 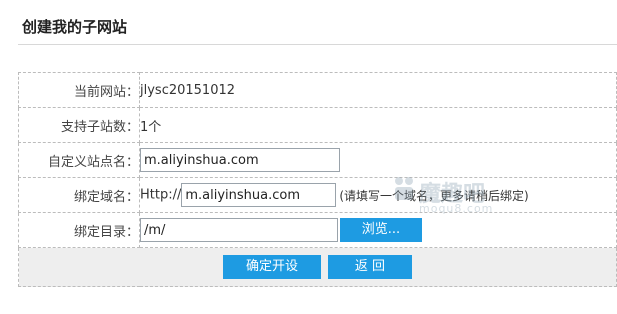 What do you see at coordinates (239, 230) in the screenshot?
I see `directory-input` at bounding box center [239, 230].